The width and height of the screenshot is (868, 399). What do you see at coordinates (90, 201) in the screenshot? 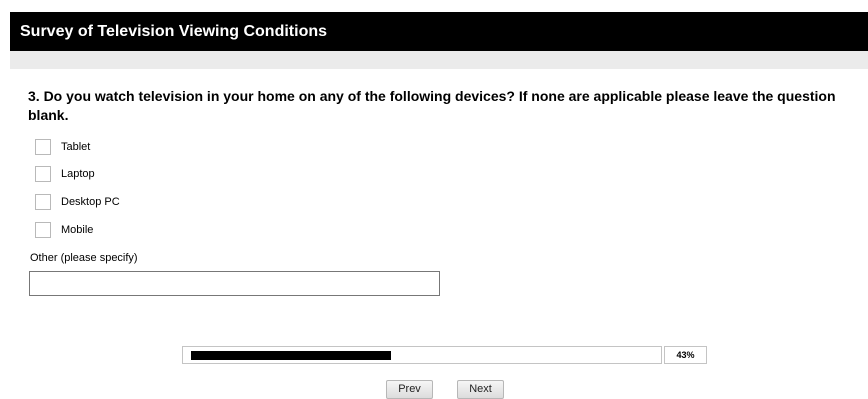
I see `option-label: Desktop PC` at bounding box center [90, 201].